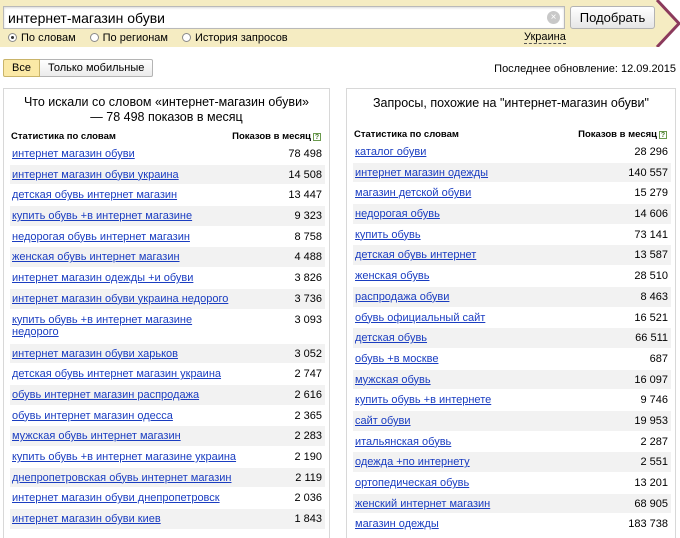  Describe the element at coordinates (658, 358) in the screenshot. I see `impressions-count: 687` at that location.